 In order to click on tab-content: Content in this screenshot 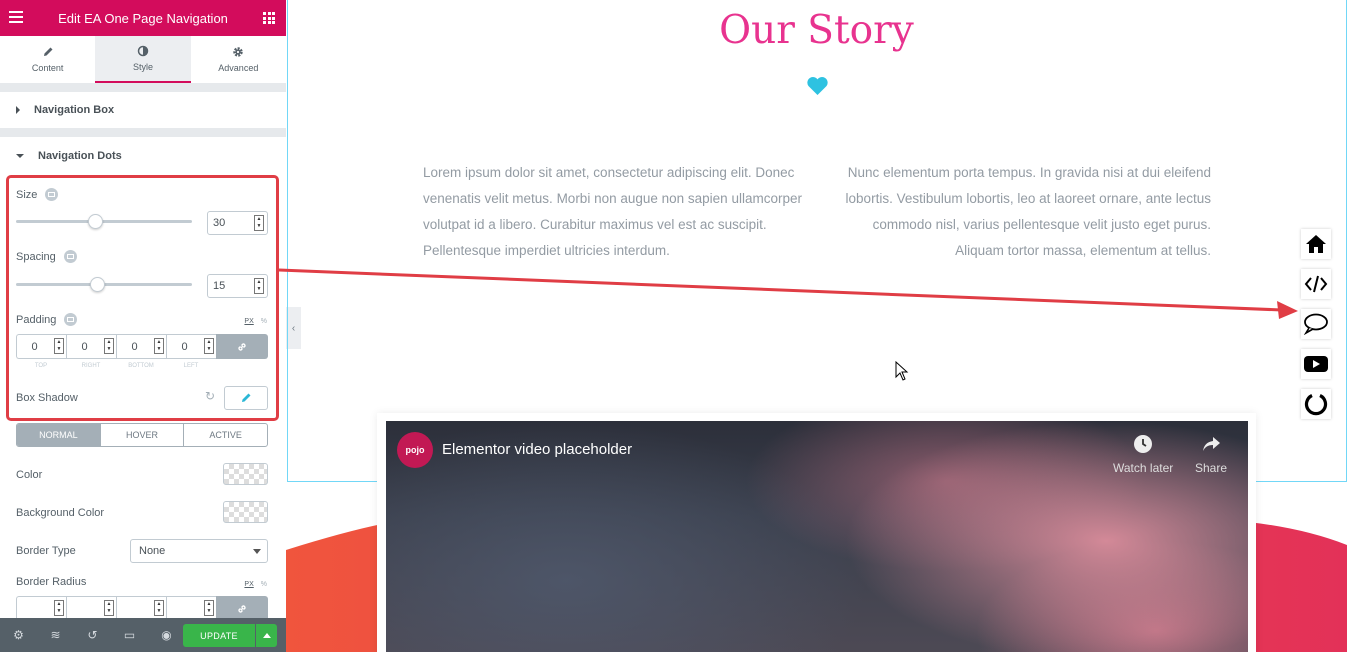, I will do `click(47, 59)`.